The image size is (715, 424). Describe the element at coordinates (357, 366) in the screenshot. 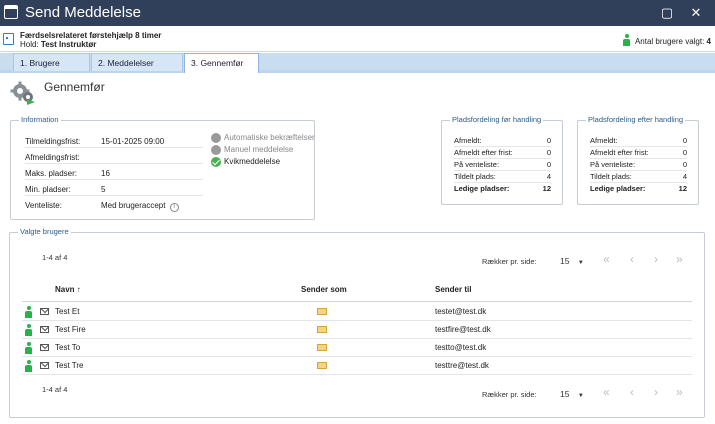

I see `table-row: Test Tre testtre@test.dk` at that location.